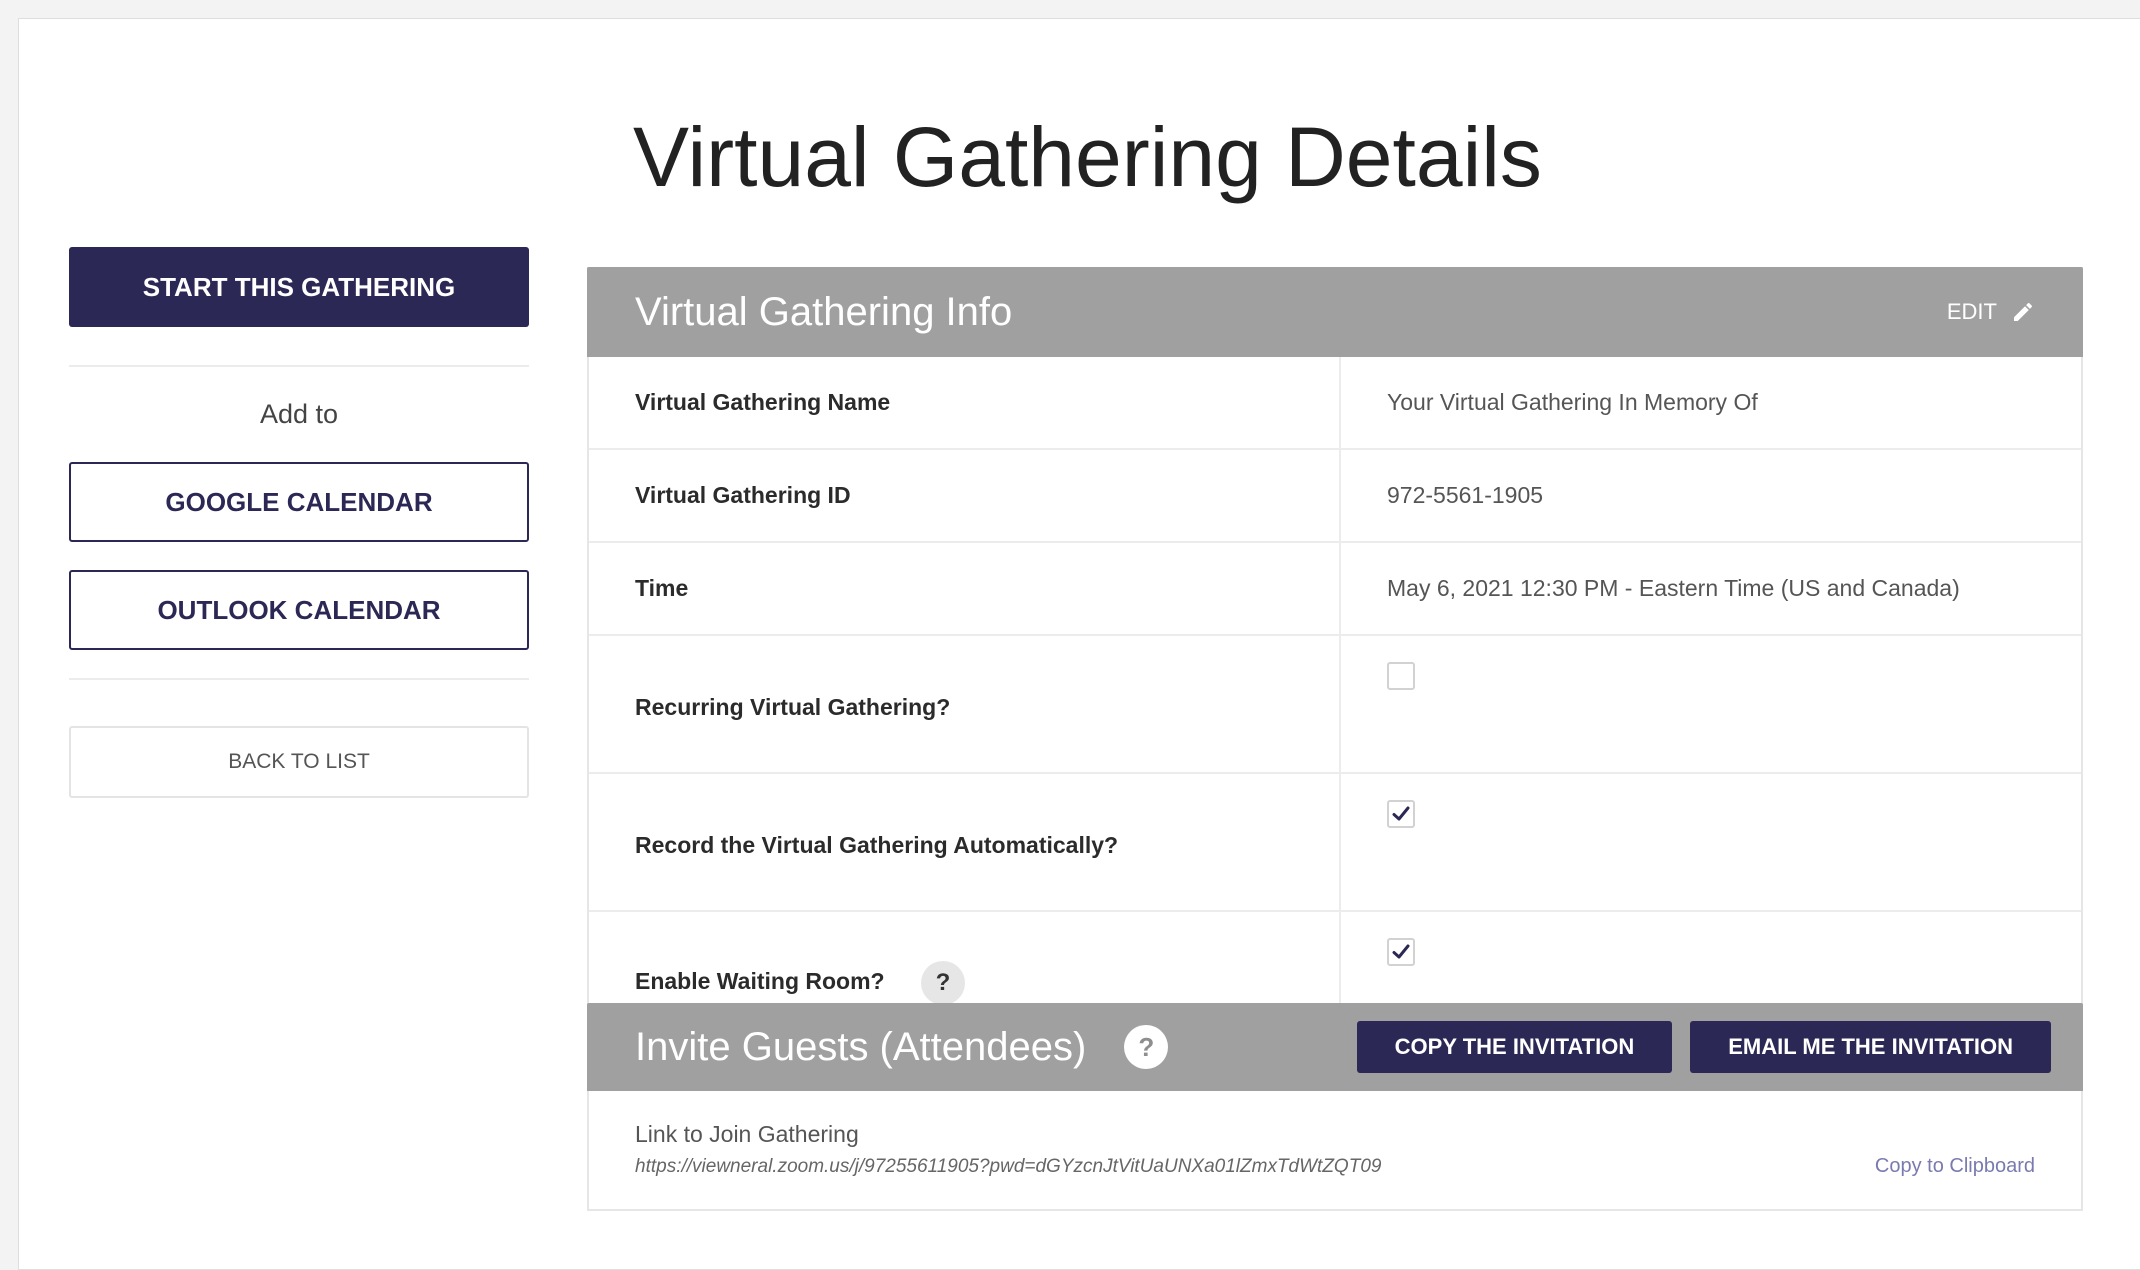 This screenshot has width=2140, height=1270. Describe the element at coordinates (1401, 676) in the screenshot. I see `recurring-checkbox` at that location.